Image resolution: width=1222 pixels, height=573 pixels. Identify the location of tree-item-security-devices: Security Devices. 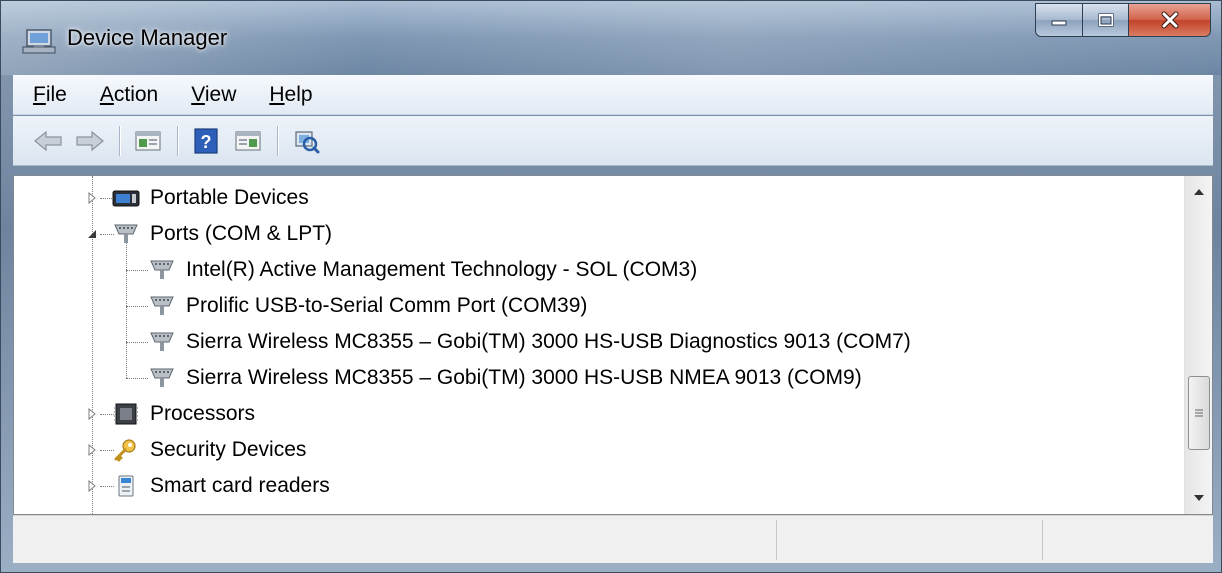
(209, 450).